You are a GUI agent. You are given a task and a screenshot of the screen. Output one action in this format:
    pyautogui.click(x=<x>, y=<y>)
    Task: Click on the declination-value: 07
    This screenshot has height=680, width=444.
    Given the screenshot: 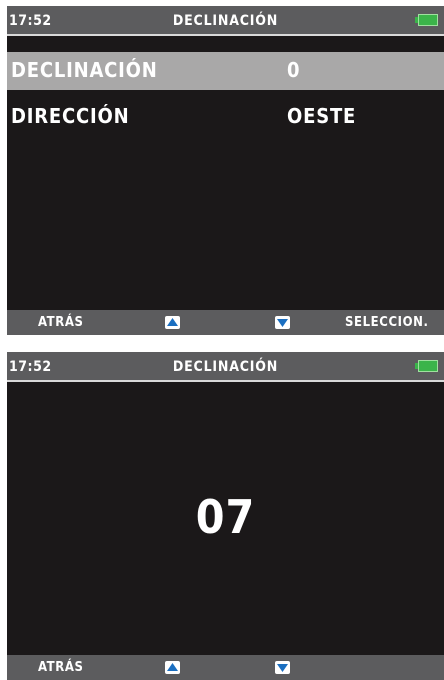 What is the action you would take?
    pyautogui.click(x=225, y=517)
    